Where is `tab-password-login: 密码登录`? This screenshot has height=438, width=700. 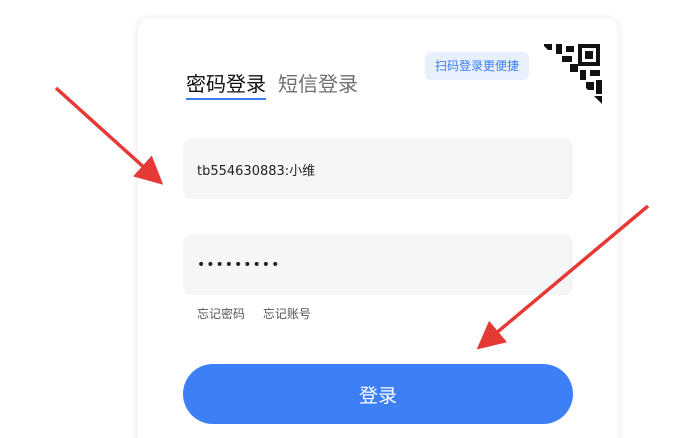
tab-password-login: 密码登录 is located at coordinates (226, 86).